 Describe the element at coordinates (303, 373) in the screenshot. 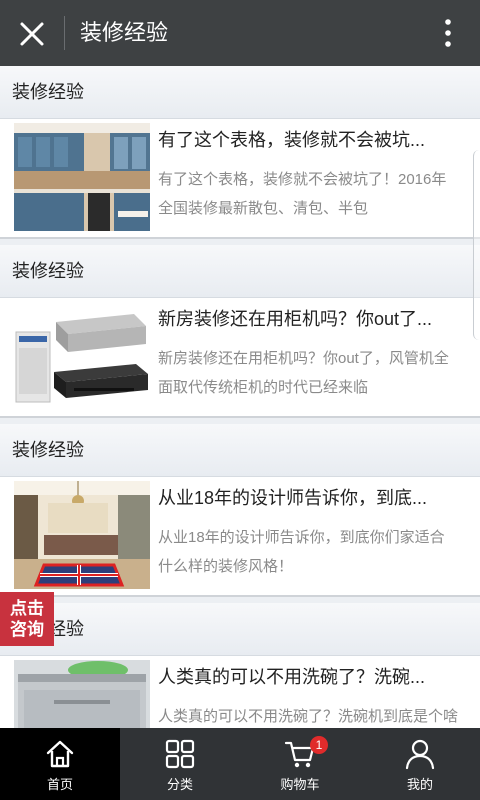

I see `article-description: 新房装修还在用柜机吗？你out了，风管机全面取代传统柜机的时代已经来临` at that location.